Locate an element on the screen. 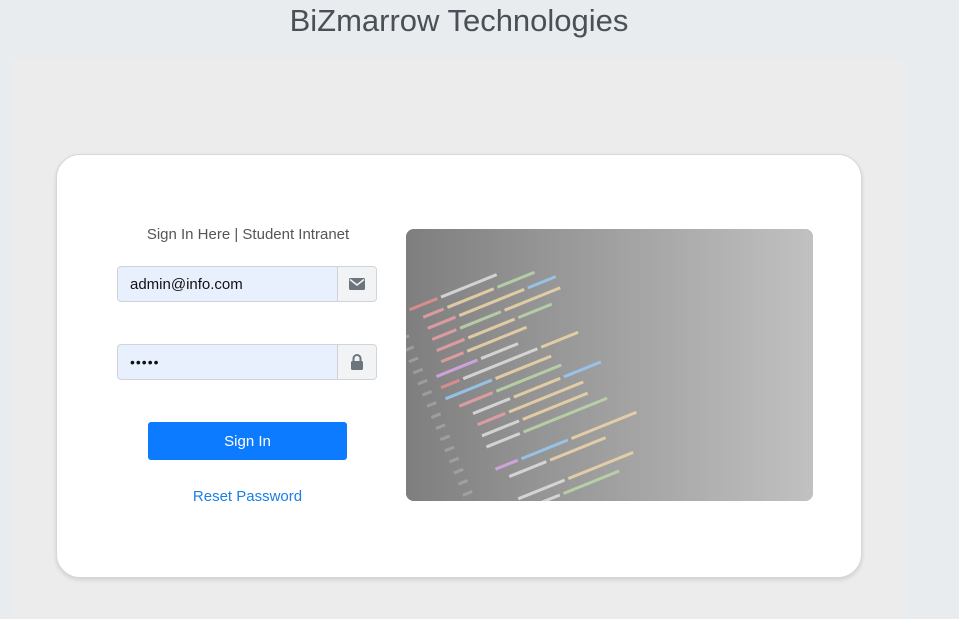 This screenshot has height=619, width=959. password-field is located at coordinates (229, 362).